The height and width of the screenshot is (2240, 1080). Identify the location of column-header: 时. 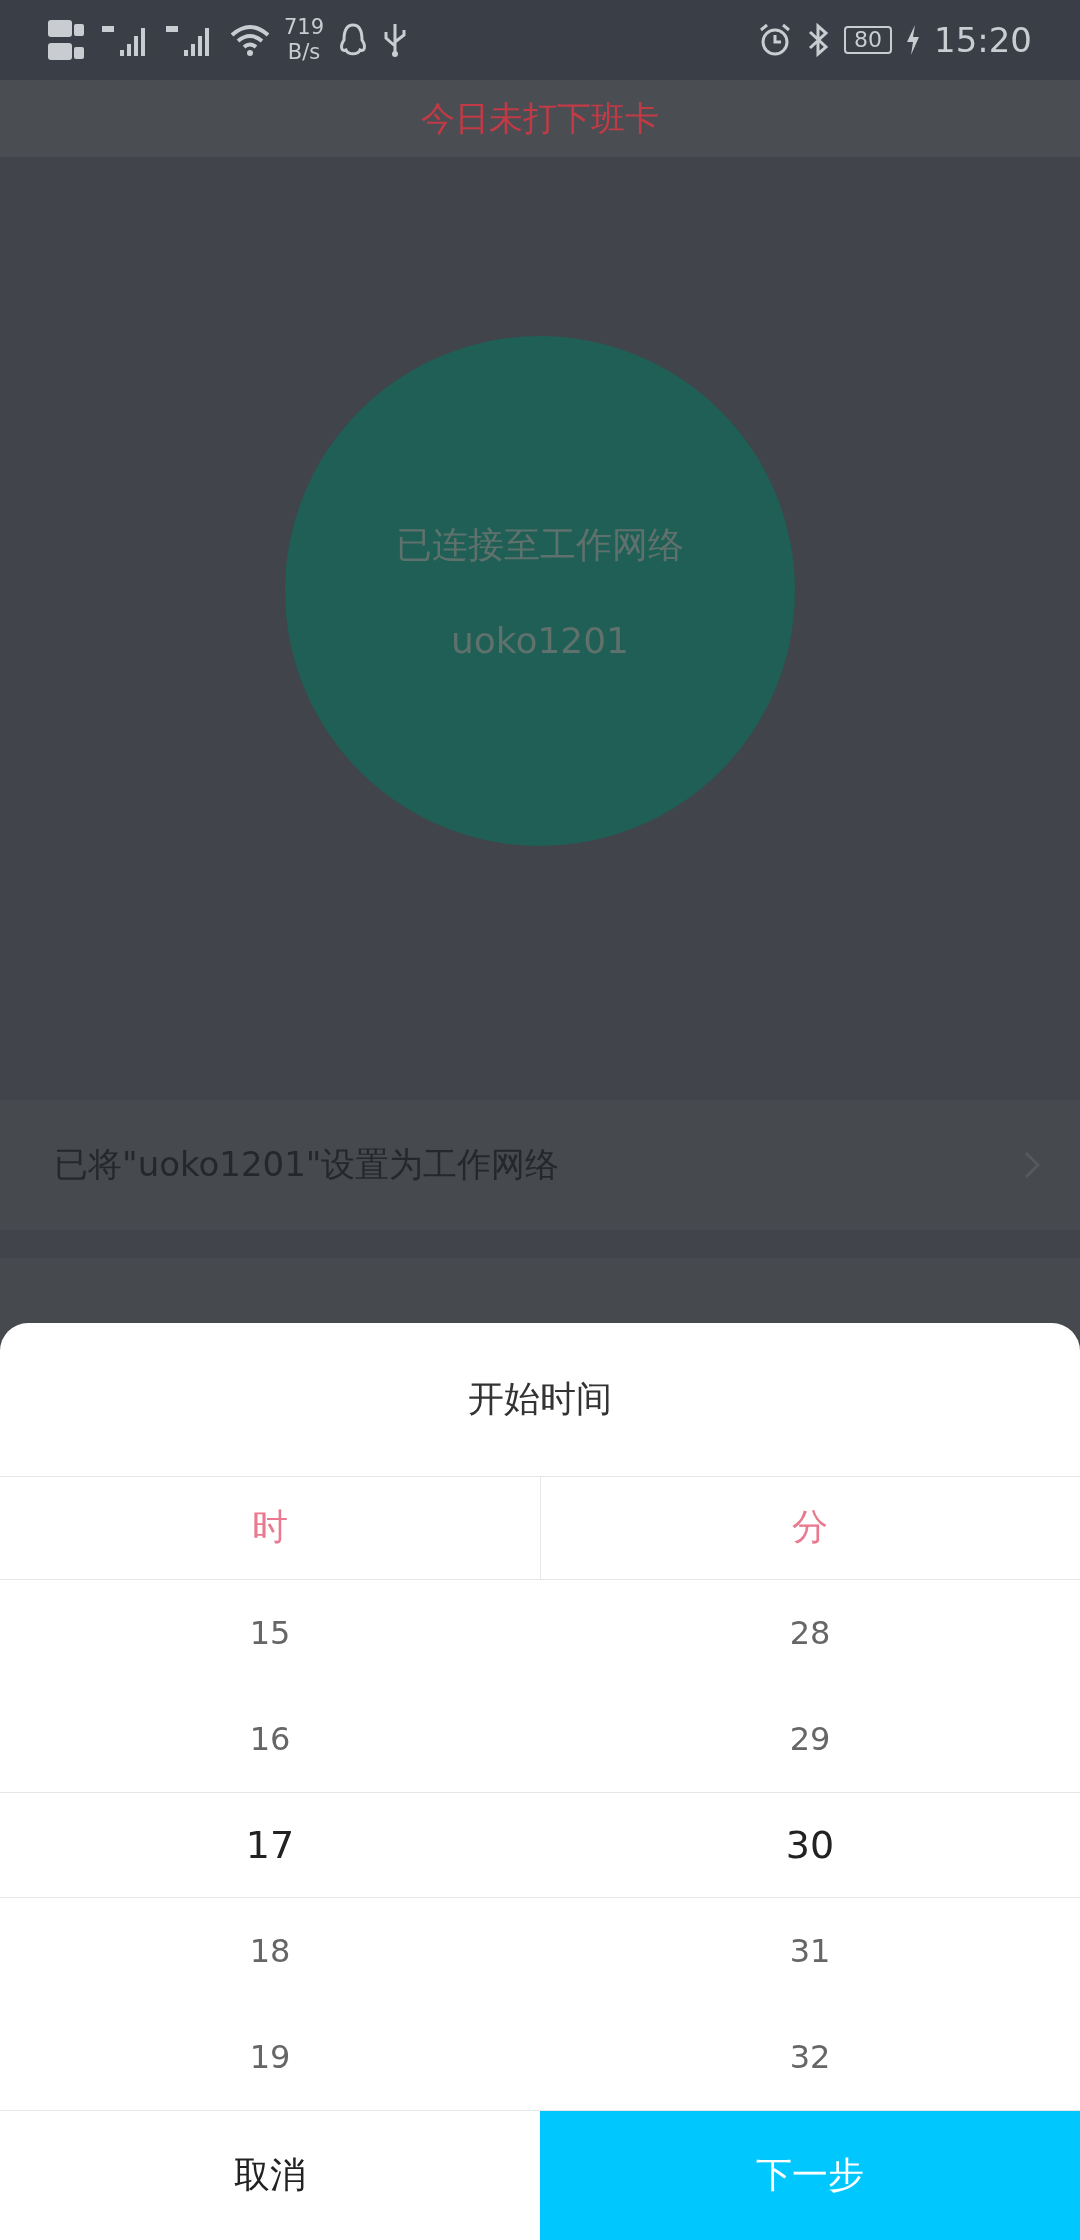
(269, 1527).